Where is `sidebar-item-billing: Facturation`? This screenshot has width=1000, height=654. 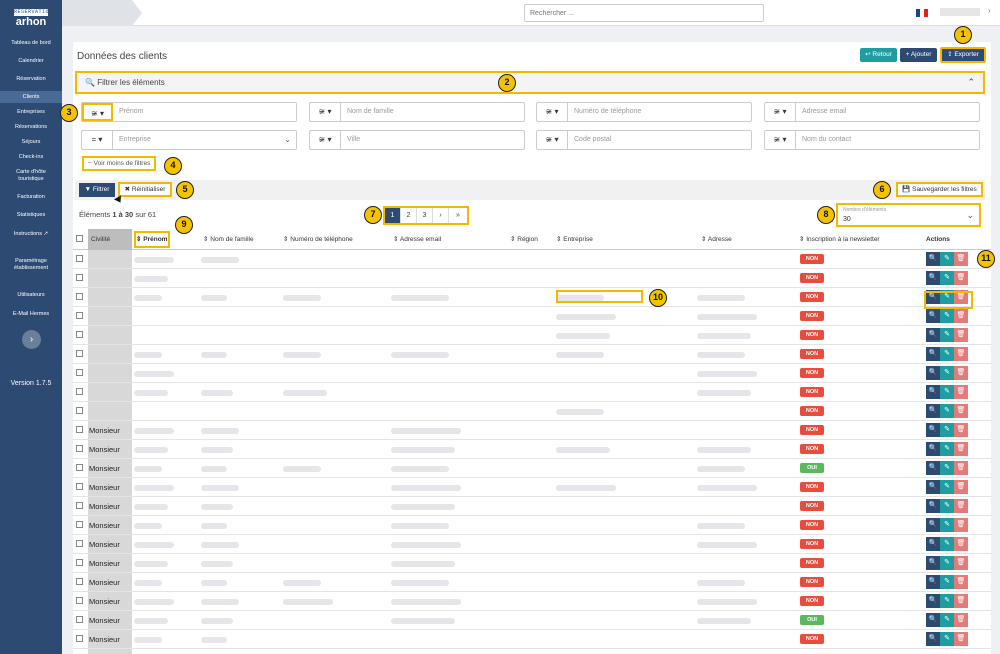 sidebar-item-billing: Facturation is located at coordinates (31, 197).